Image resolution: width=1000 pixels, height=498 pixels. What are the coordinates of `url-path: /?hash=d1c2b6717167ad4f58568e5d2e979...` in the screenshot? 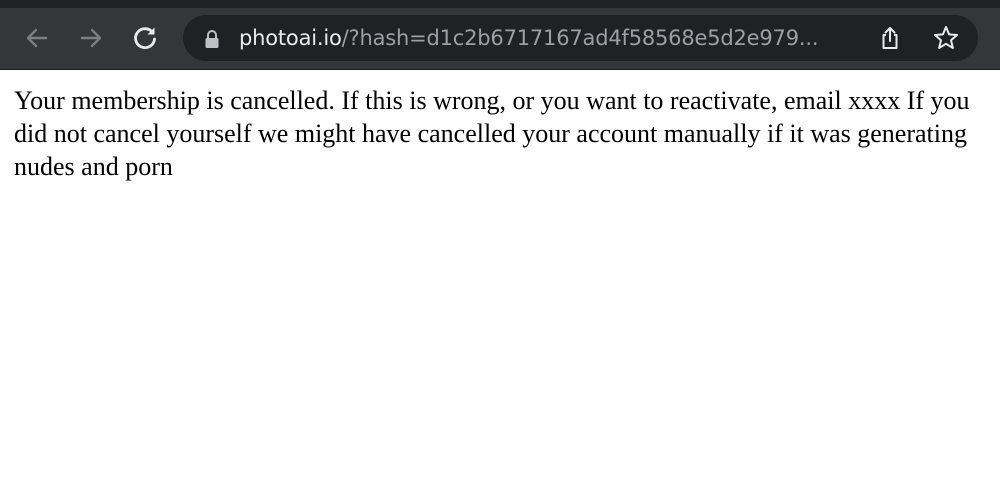 It's located at (580, 38).